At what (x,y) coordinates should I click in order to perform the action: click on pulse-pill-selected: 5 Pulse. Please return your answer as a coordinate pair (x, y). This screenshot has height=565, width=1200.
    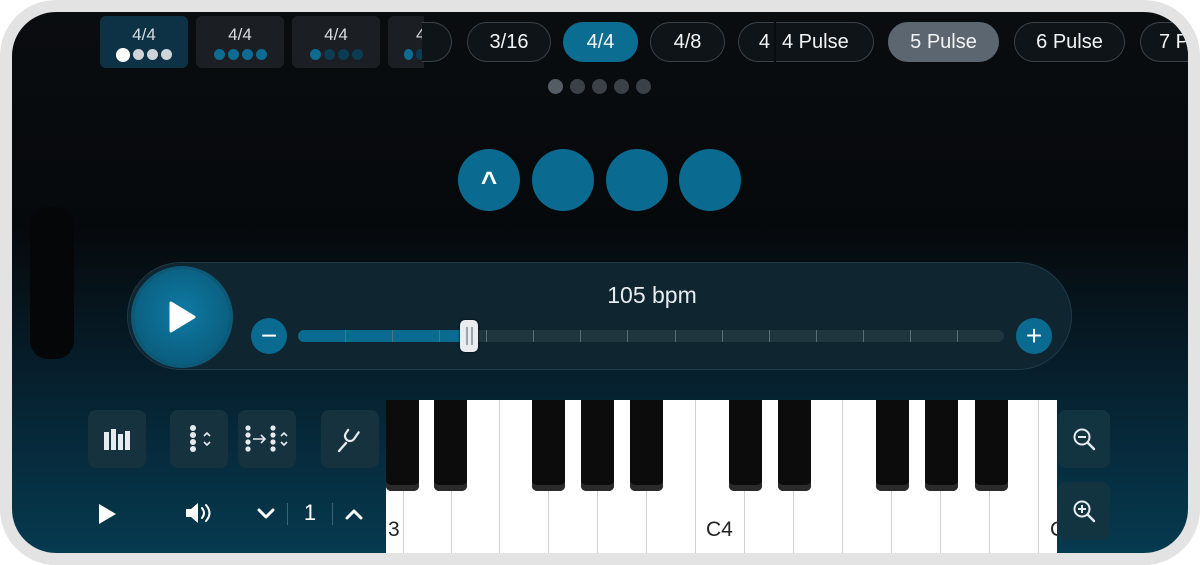
    Looking at the image, I should click on (943, 42).